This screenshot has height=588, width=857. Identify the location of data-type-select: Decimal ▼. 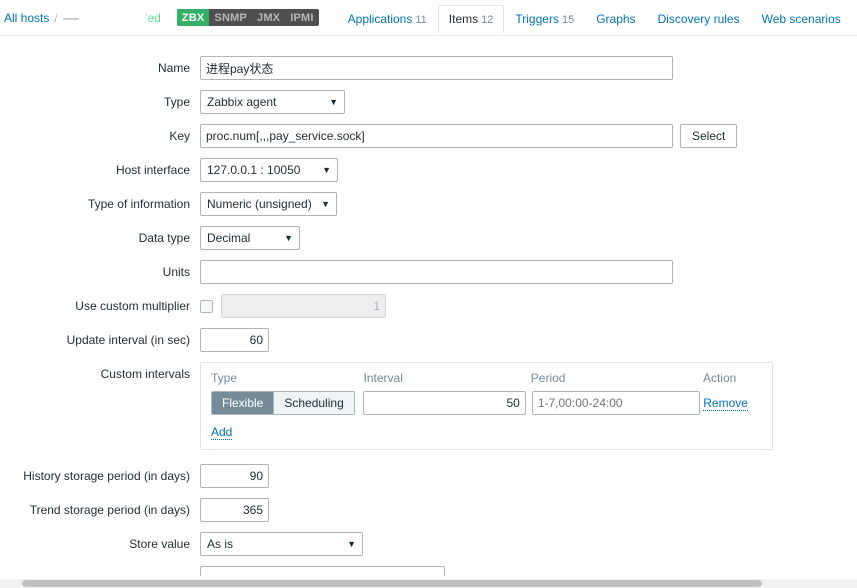
(250, 238).